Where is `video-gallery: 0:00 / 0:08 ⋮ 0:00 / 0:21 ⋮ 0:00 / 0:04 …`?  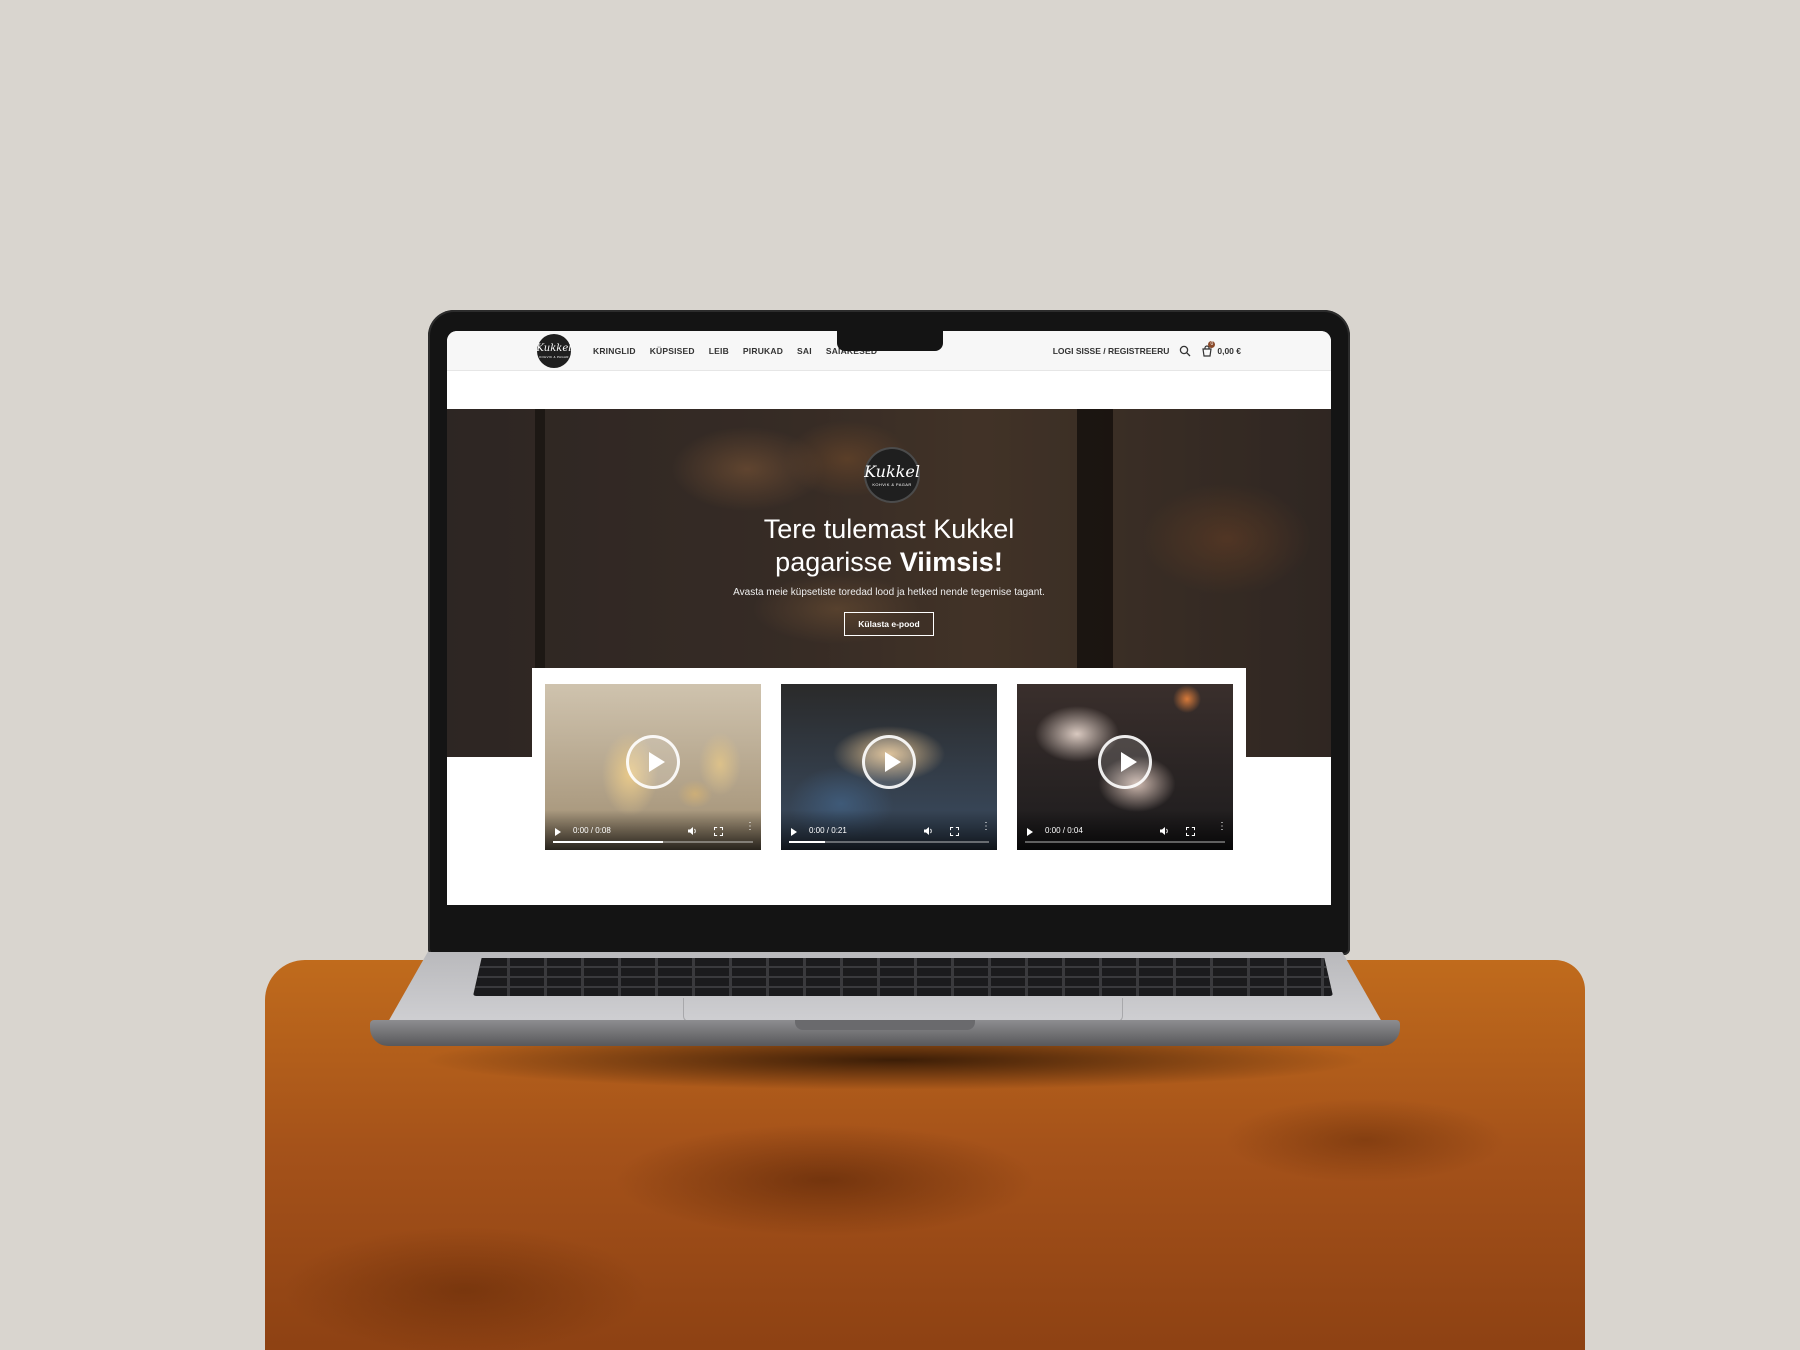 video-gallery: 0:00 / 0:08 ⋮ 0:00 / 0:21 ⋮ 0:00 / 0:04 … is located at coordinates (889, 760).